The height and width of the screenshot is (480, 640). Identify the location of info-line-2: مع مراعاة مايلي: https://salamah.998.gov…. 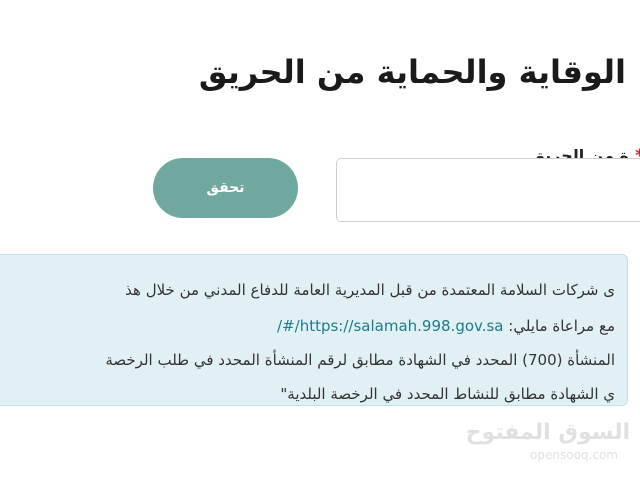
(446, 326).